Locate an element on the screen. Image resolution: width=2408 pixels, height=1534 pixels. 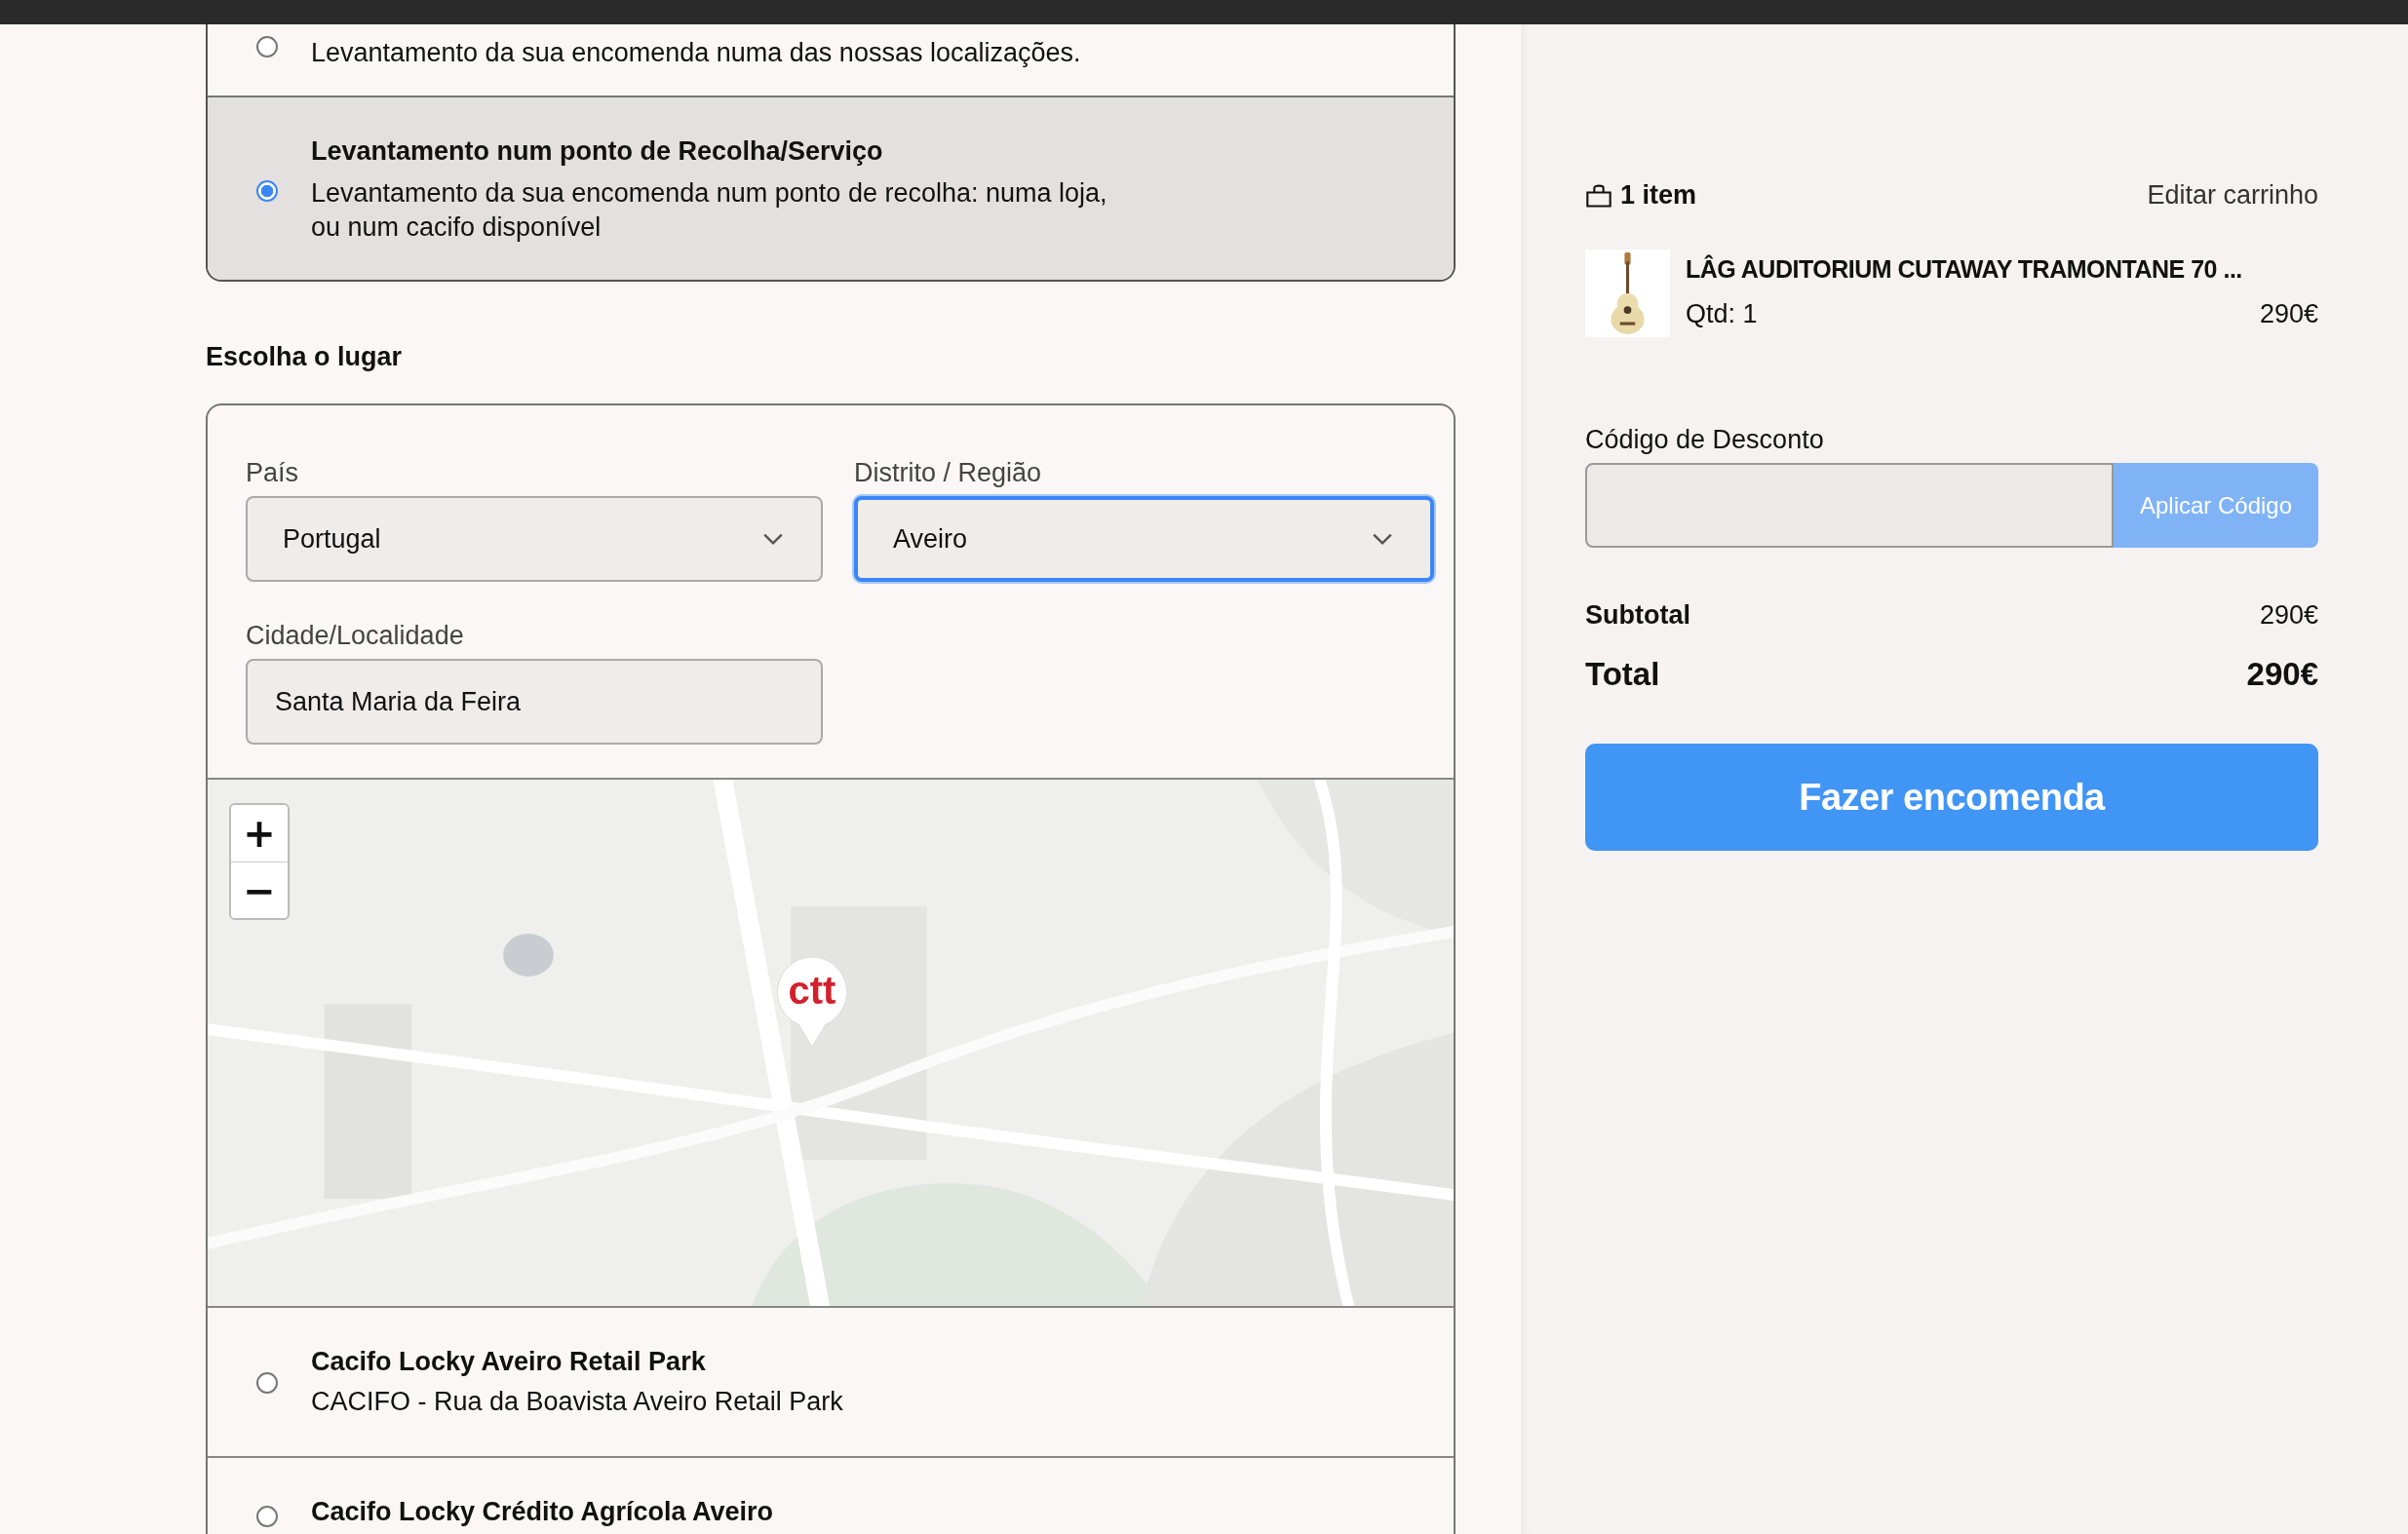
pickup-point-name: Cacifo Locky Crédito Agrícola Aveiro is located at coordinates (542, 1512).